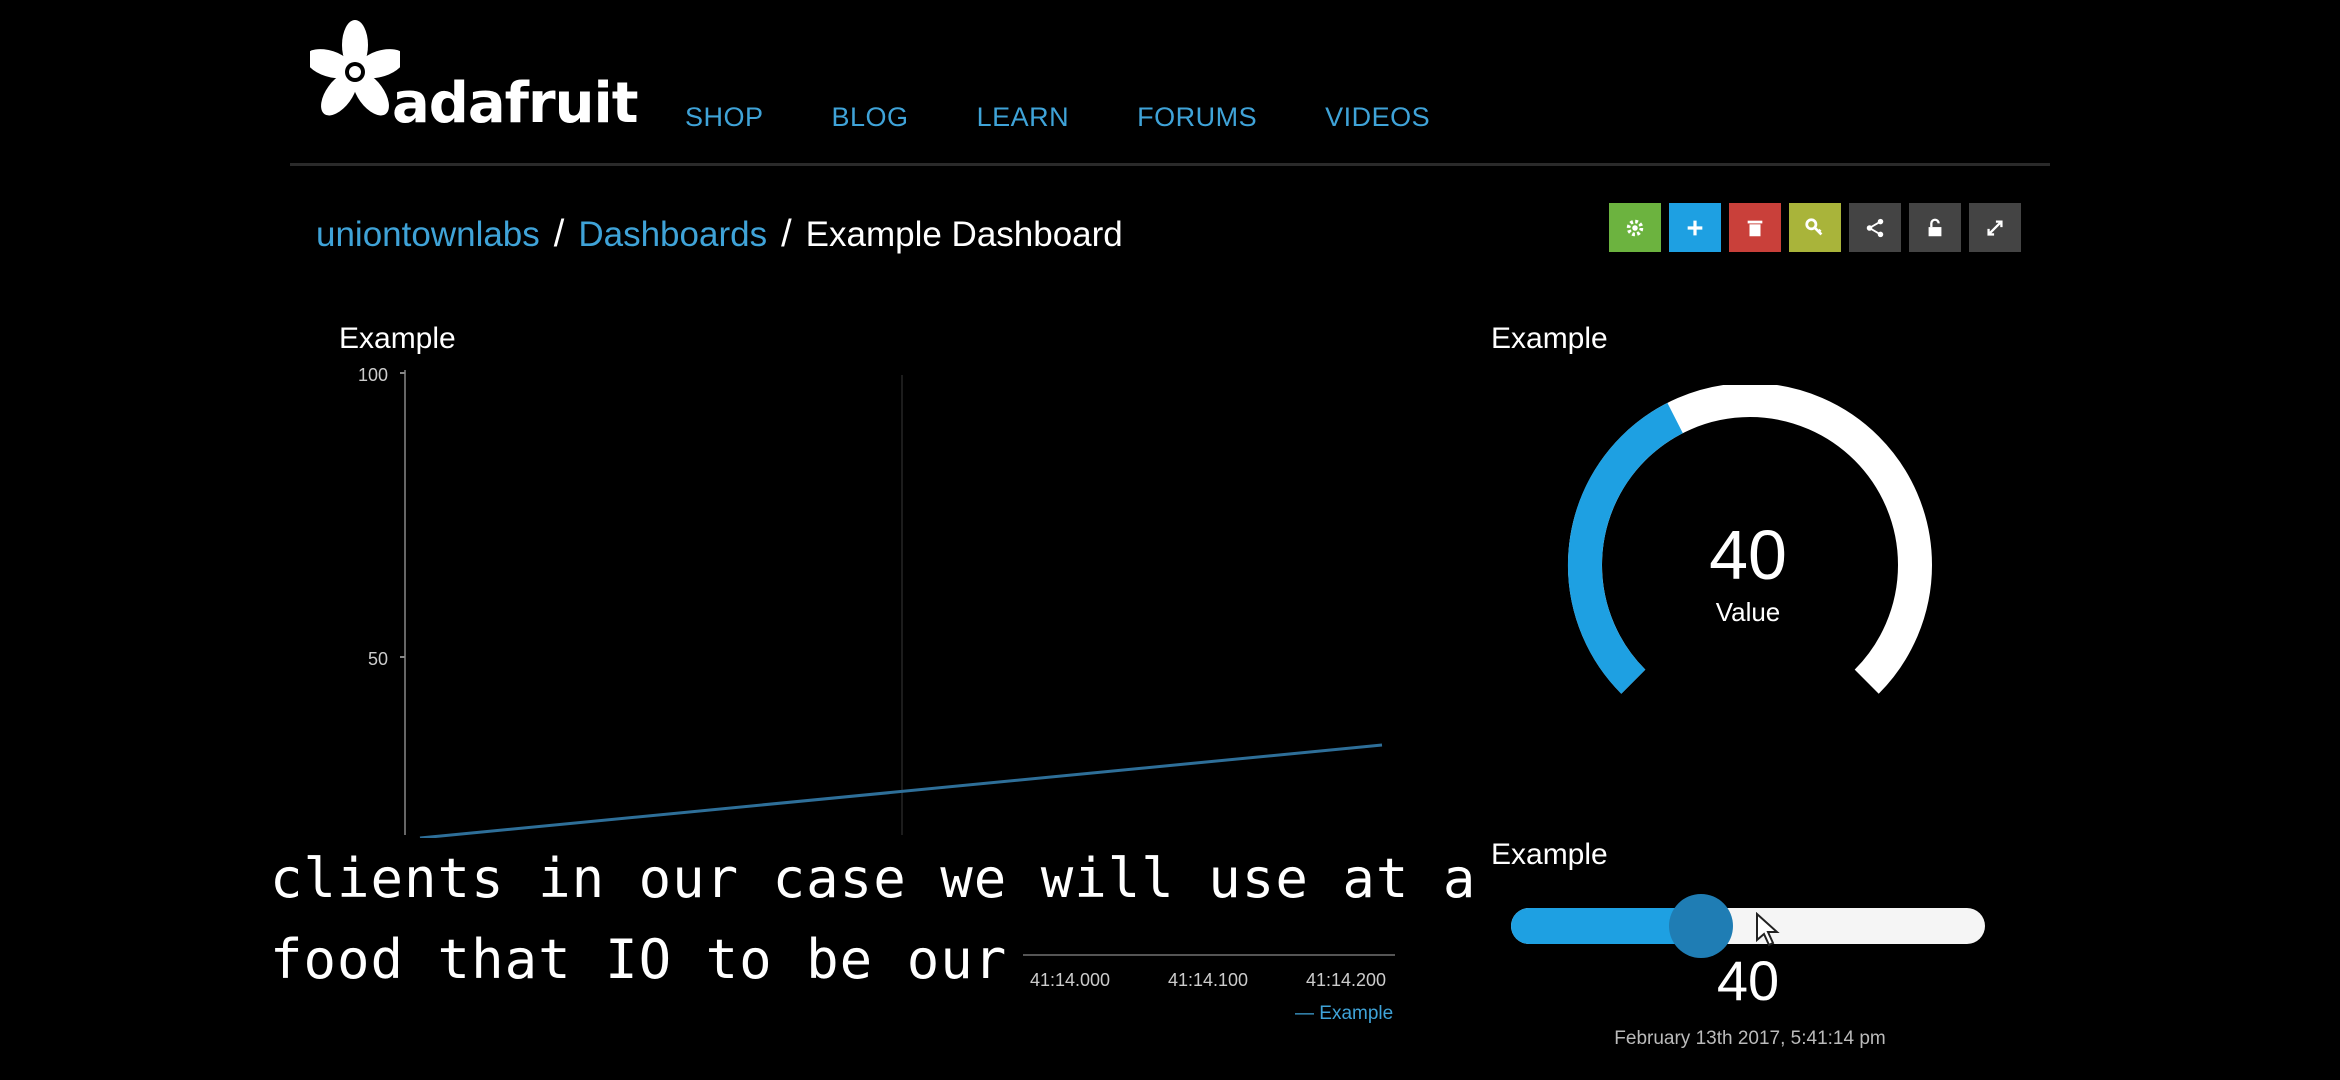 Image resolution: width=2340 pixels, height=1080 pixels. Describe the element at coordinates (870, 117) in the screenshot. I see `nav-blog: BLOG` at that location.